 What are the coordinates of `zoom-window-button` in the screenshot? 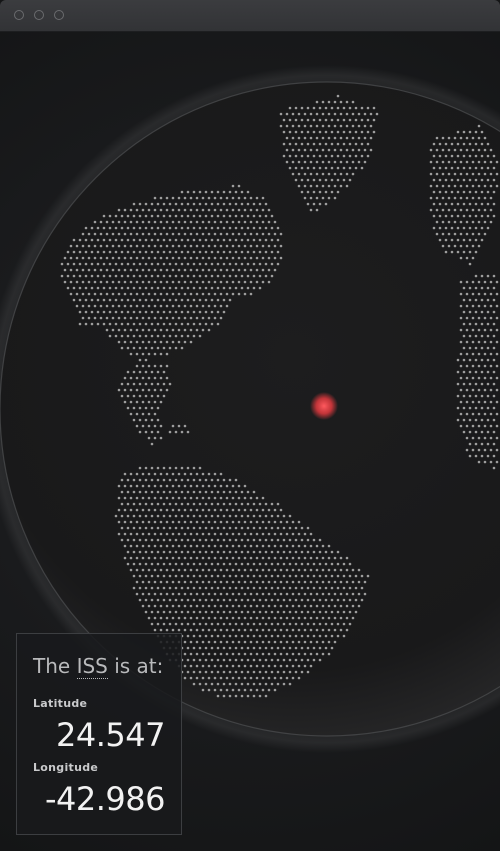 It's located at (59, 15).